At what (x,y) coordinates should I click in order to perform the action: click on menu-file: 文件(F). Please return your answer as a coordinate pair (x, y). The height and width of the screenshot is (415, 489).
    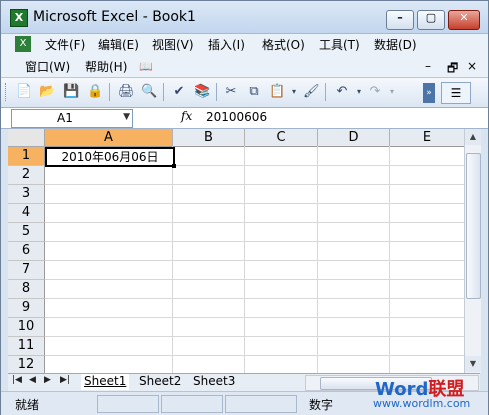
    Looking at the image, I should click on (65, 45).